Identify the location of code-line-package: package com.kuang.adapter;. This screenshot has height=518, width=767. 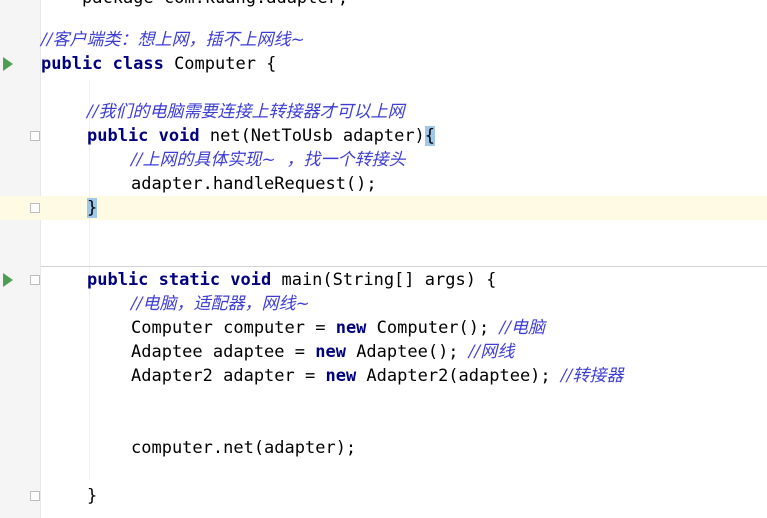
(215, 5).